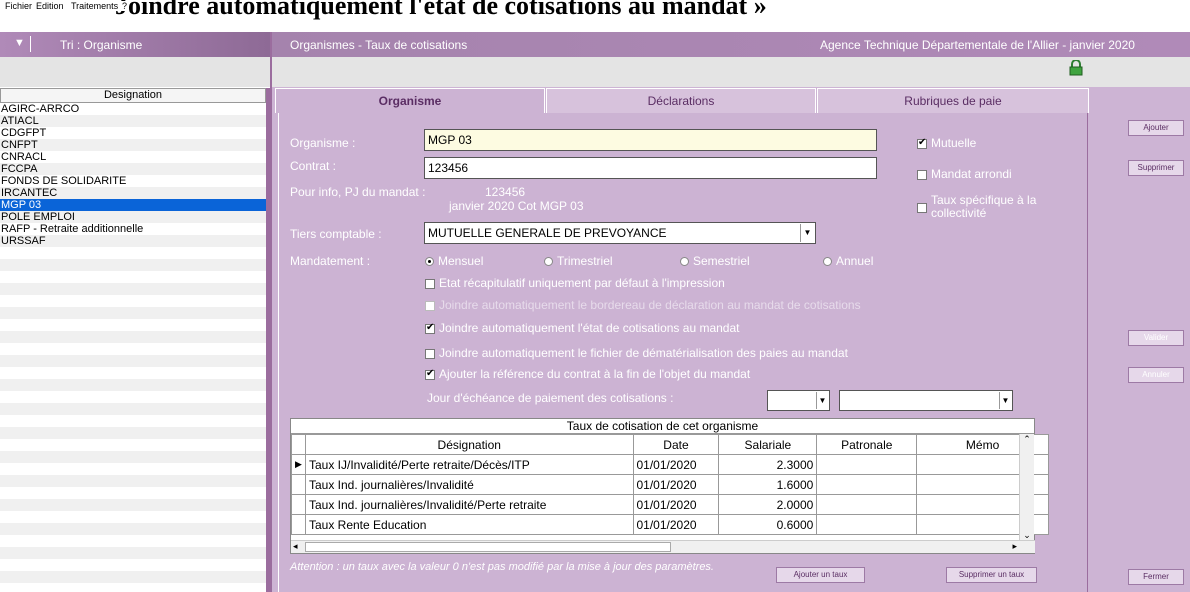 Image resolution: width=1190 pixels, height=592 pixels. What do you see at coordinates (676, 444) in the screenshot?
I see `col-date: Date` at bounding box center [676, 444].